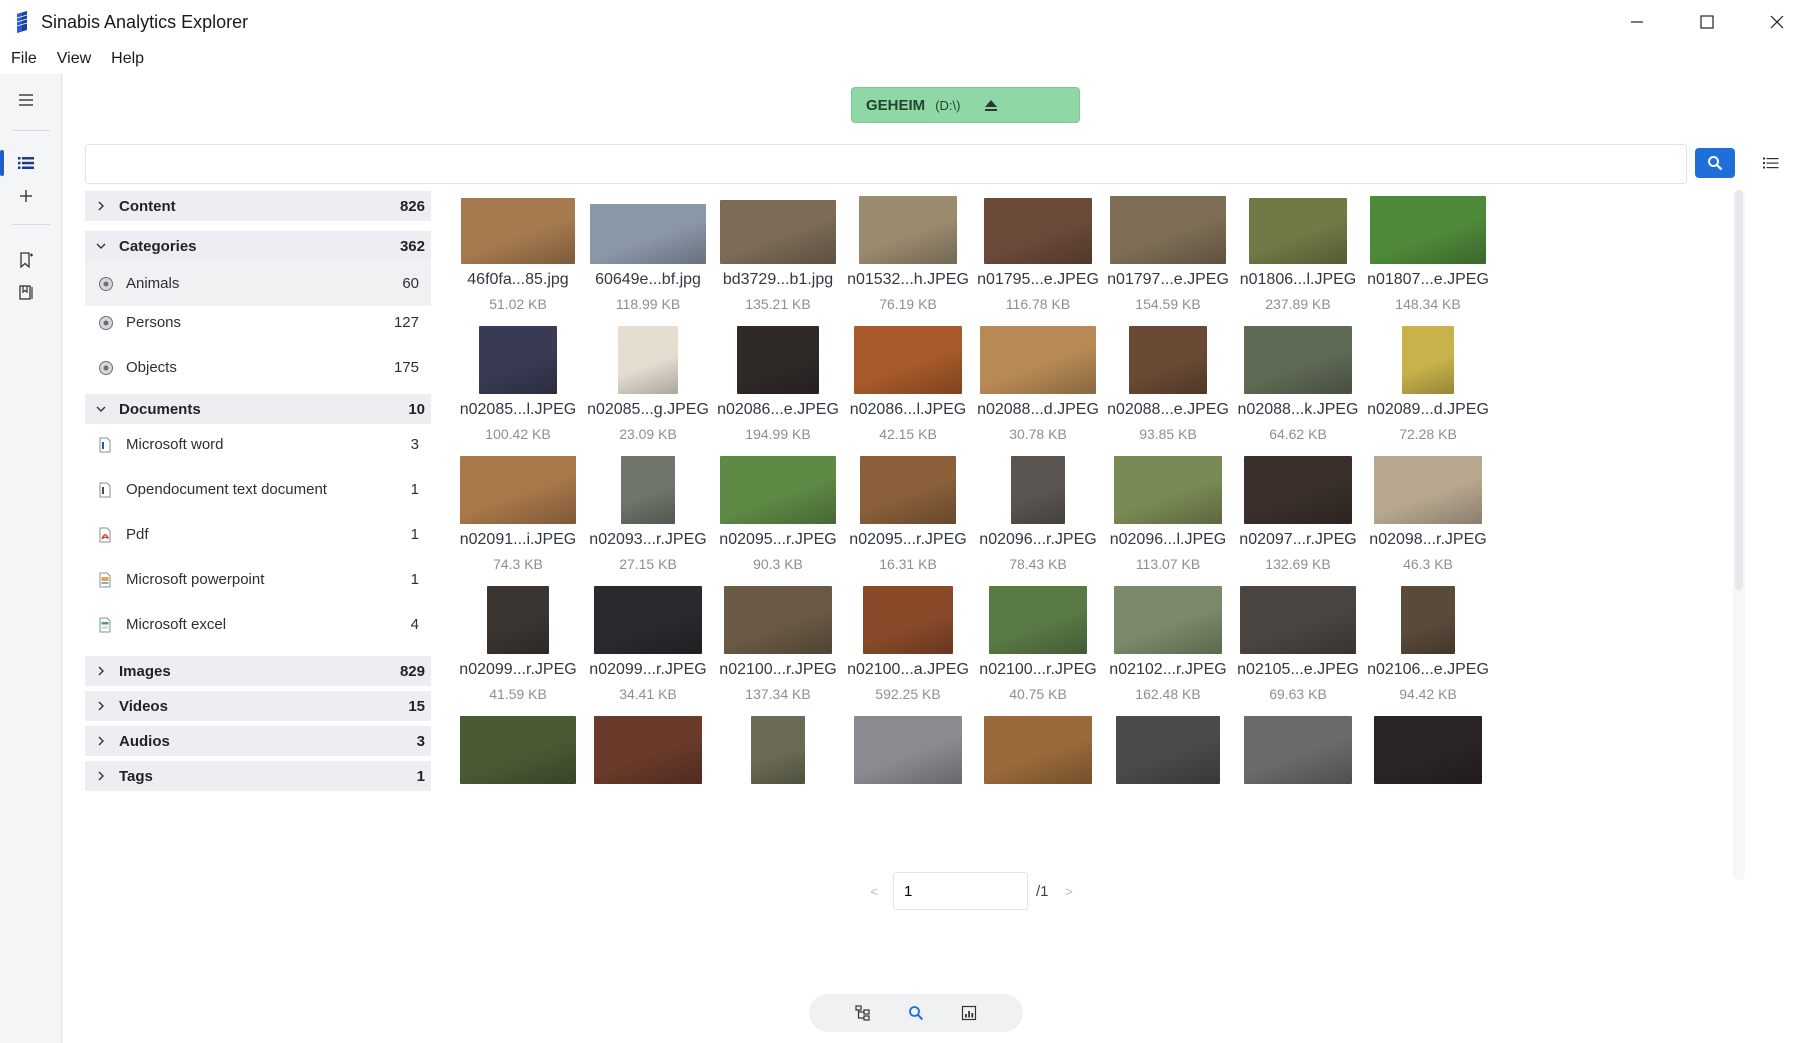 This screenshot has height=1043, width=1812. What do you see at coordinates (24, 59) in the screenshot?
I see `menu-file: File` at bounding box center [24, 59].